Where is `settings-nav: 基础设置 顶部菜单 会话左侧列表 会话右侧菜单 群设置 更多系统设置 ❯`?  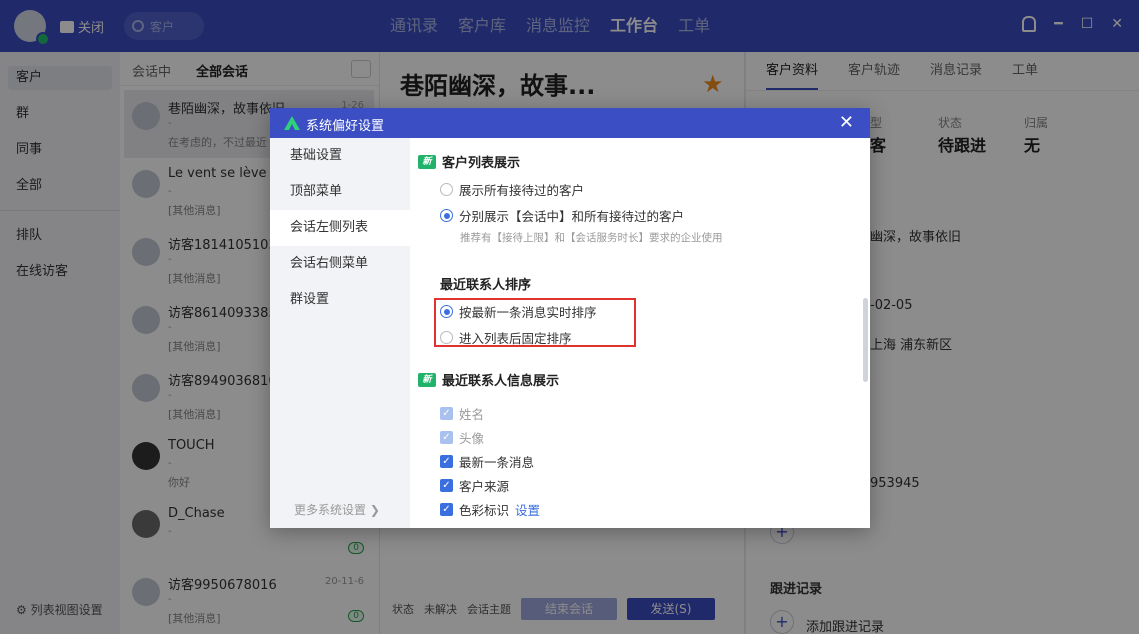 settings-nav: 基础设置 顶部菜单 会话左侧列表 会话右侧菜单 群设置 更多系统设置 ❯ is located at coordinates (340, 333).